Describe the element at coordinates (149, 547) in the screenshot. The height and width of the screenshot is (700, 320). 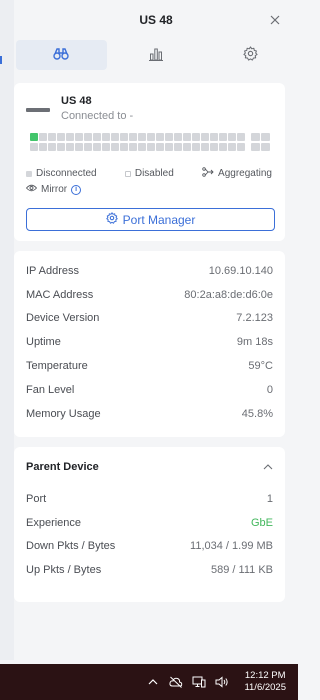
I see `parent-row-down: Down Pkts / Bytes 11,034 / 1.99 MB` at that location.